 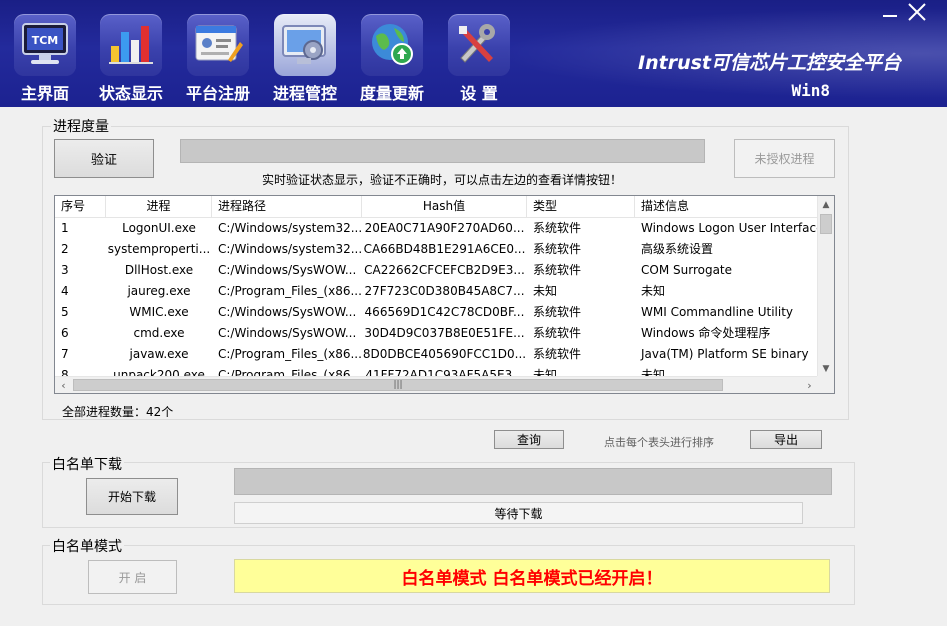 I want to click on nav-label: 主界面, so click(x=44, y=93).